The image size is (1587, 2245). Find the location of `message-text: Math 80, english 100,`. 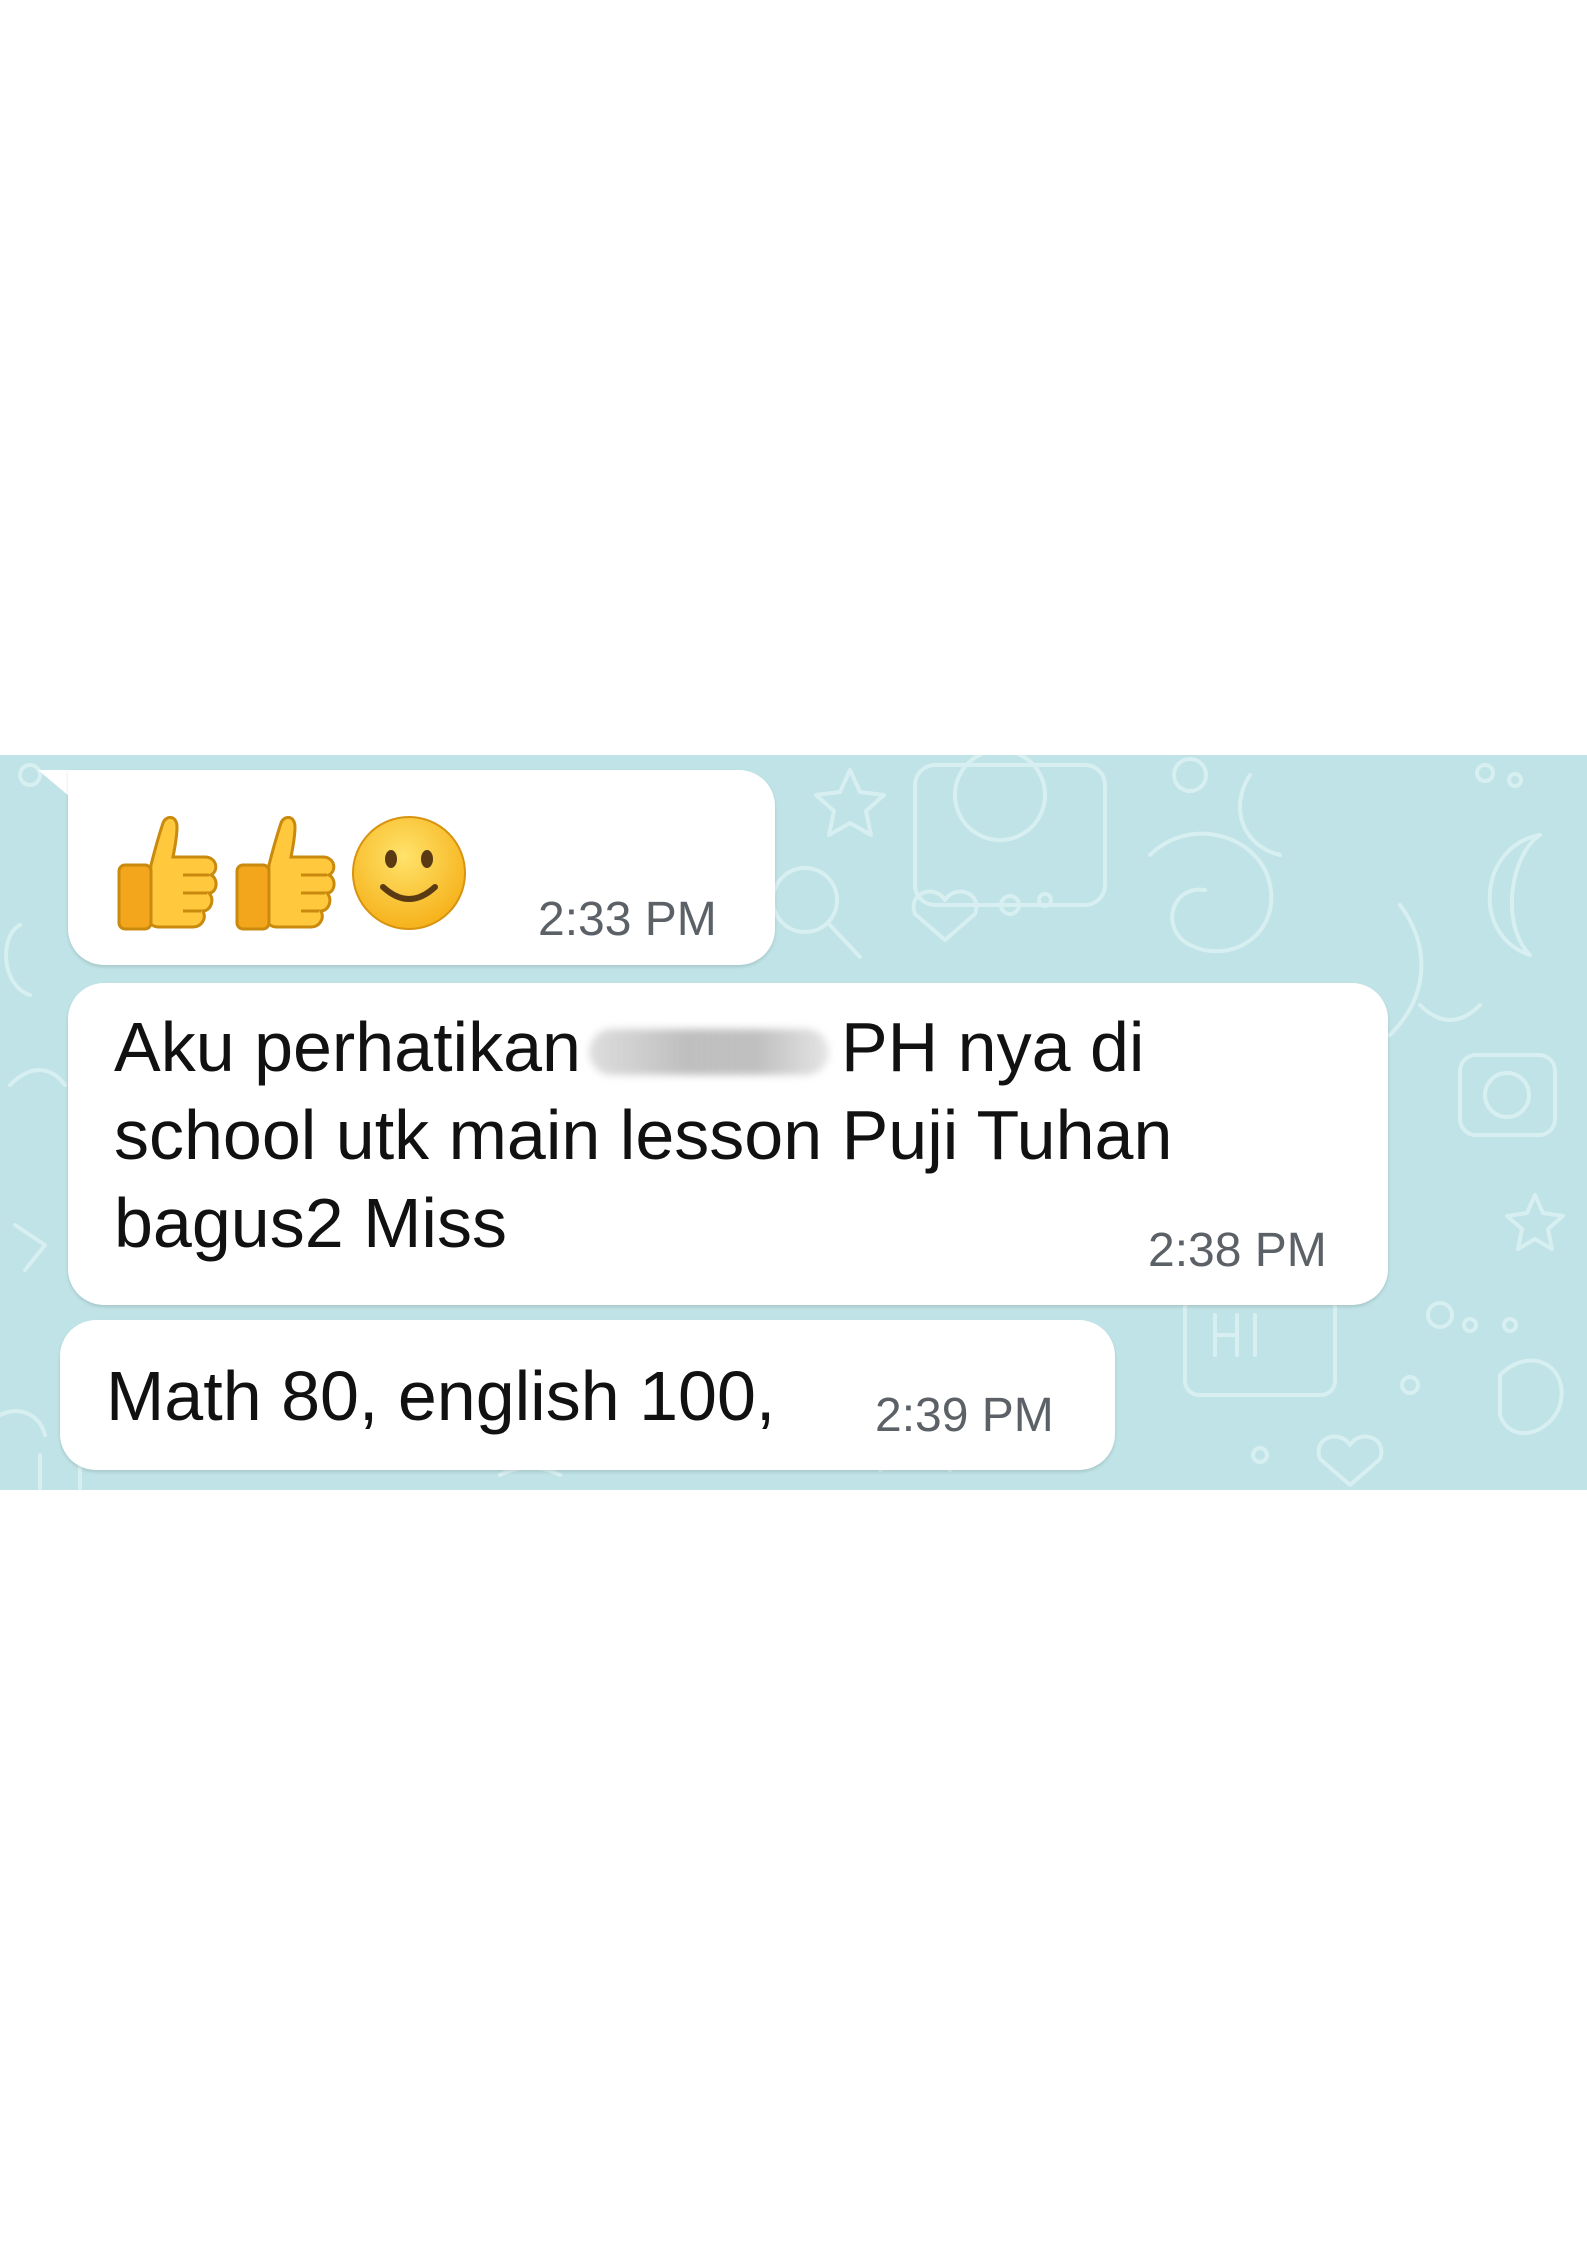

message-text: Math 80, english 100, is located at coordinates (441, 1396).